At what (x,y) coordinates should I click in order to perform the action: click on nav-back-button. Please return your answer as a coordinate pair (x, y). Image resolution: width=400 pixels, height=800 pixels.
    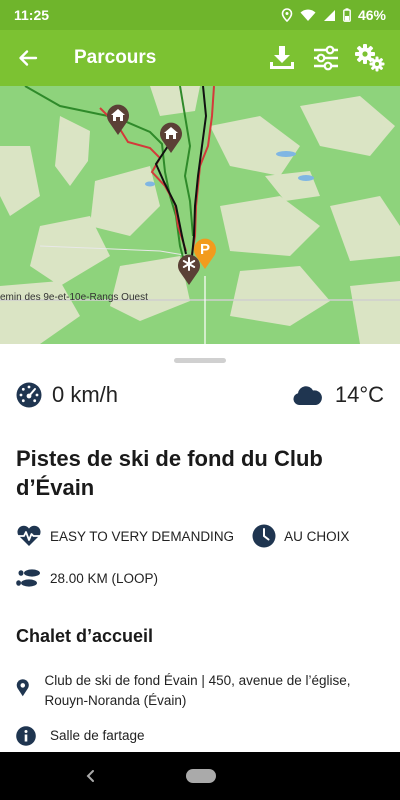
    Looking at the image, I should click on (90, 776).